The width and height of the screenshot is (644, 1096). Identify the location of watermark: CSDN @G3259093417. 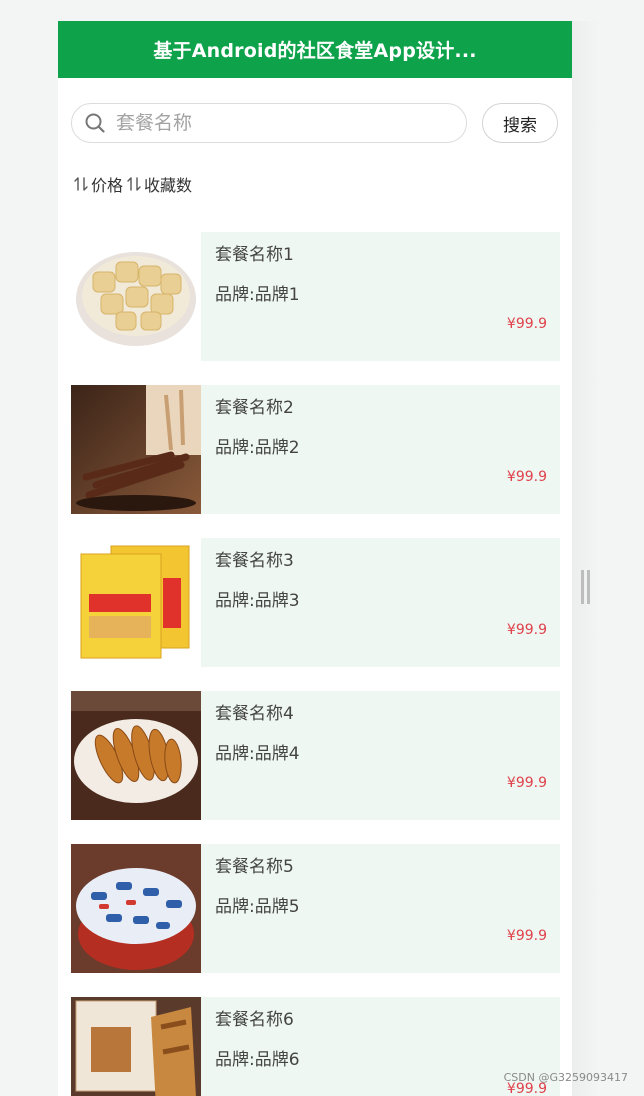
(565, 1077).